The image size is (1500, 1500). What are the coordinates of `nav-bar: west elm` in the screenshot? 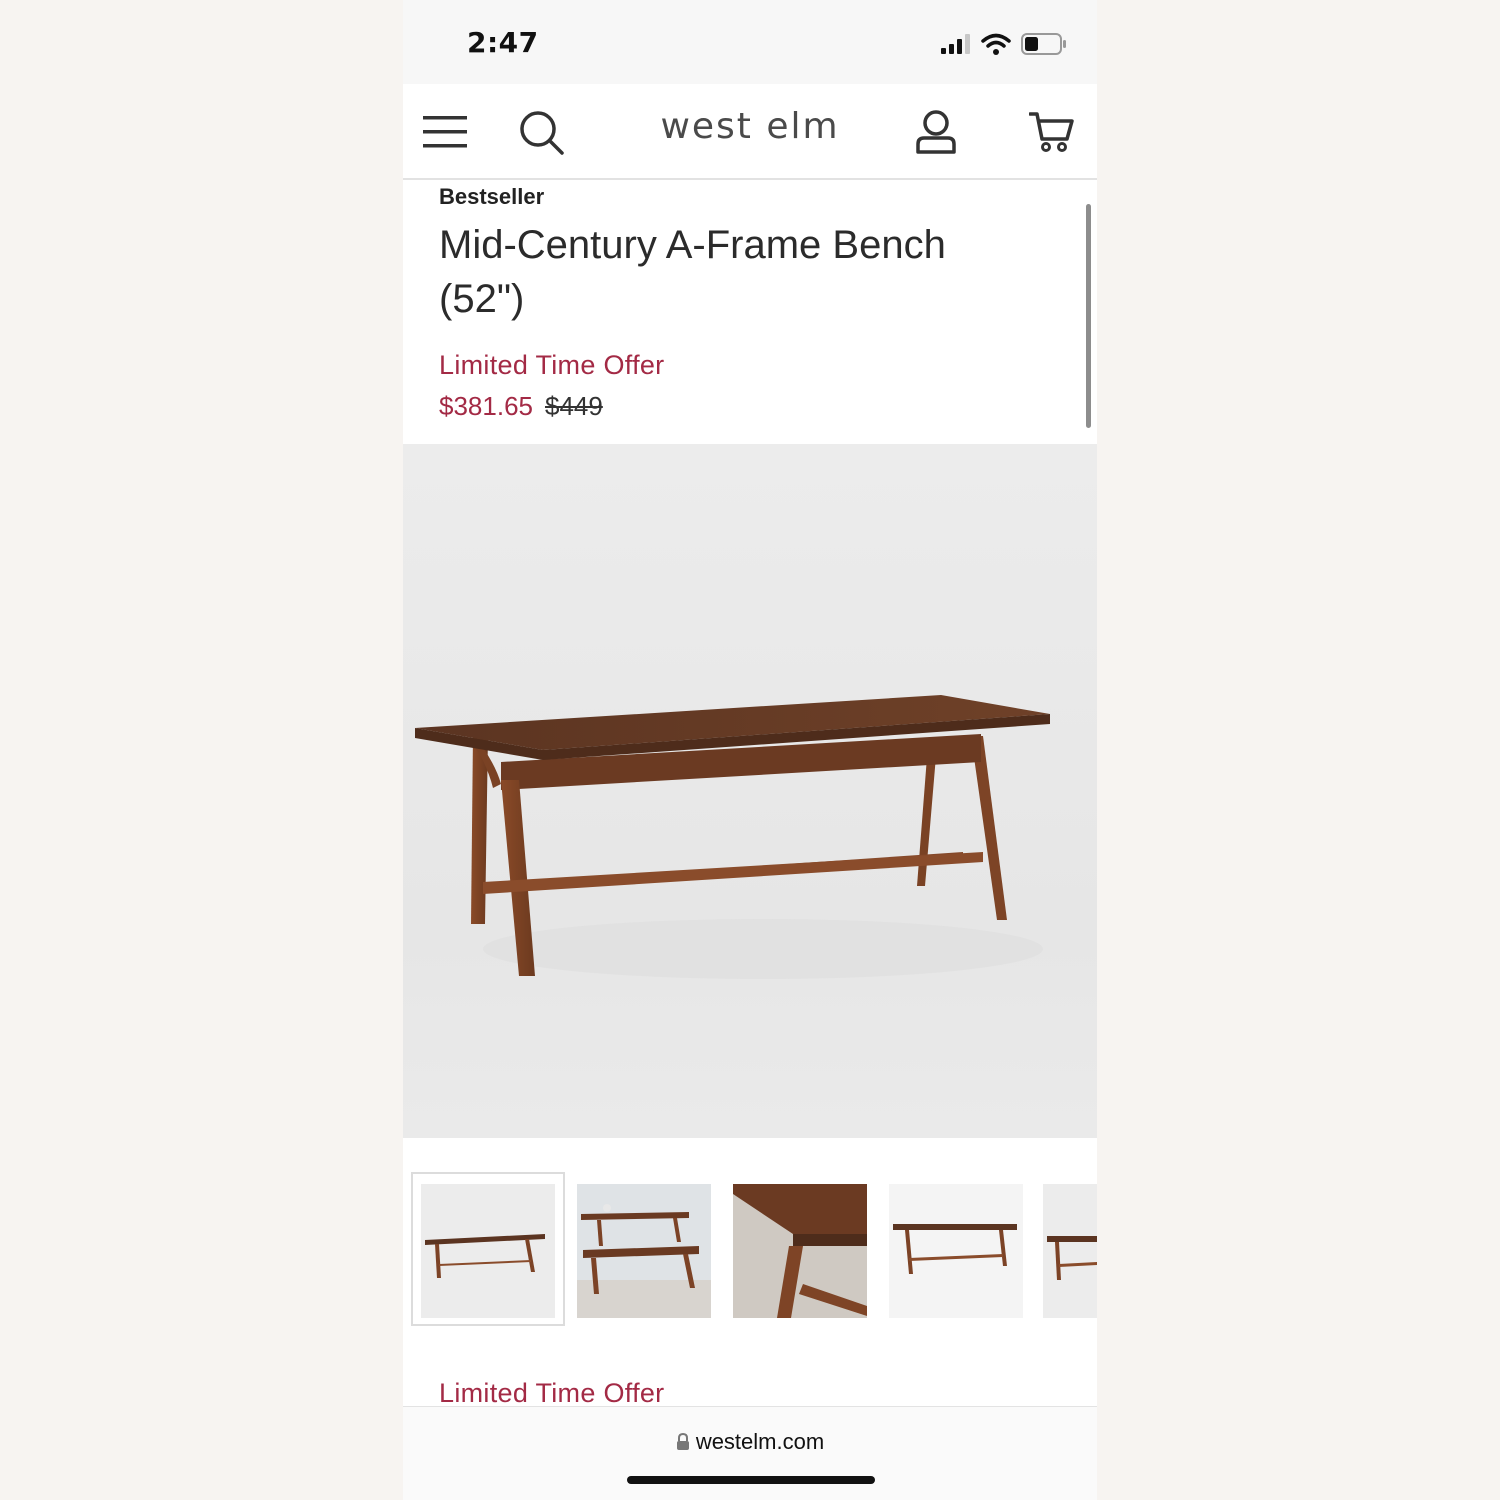 It's located at (750, 132).